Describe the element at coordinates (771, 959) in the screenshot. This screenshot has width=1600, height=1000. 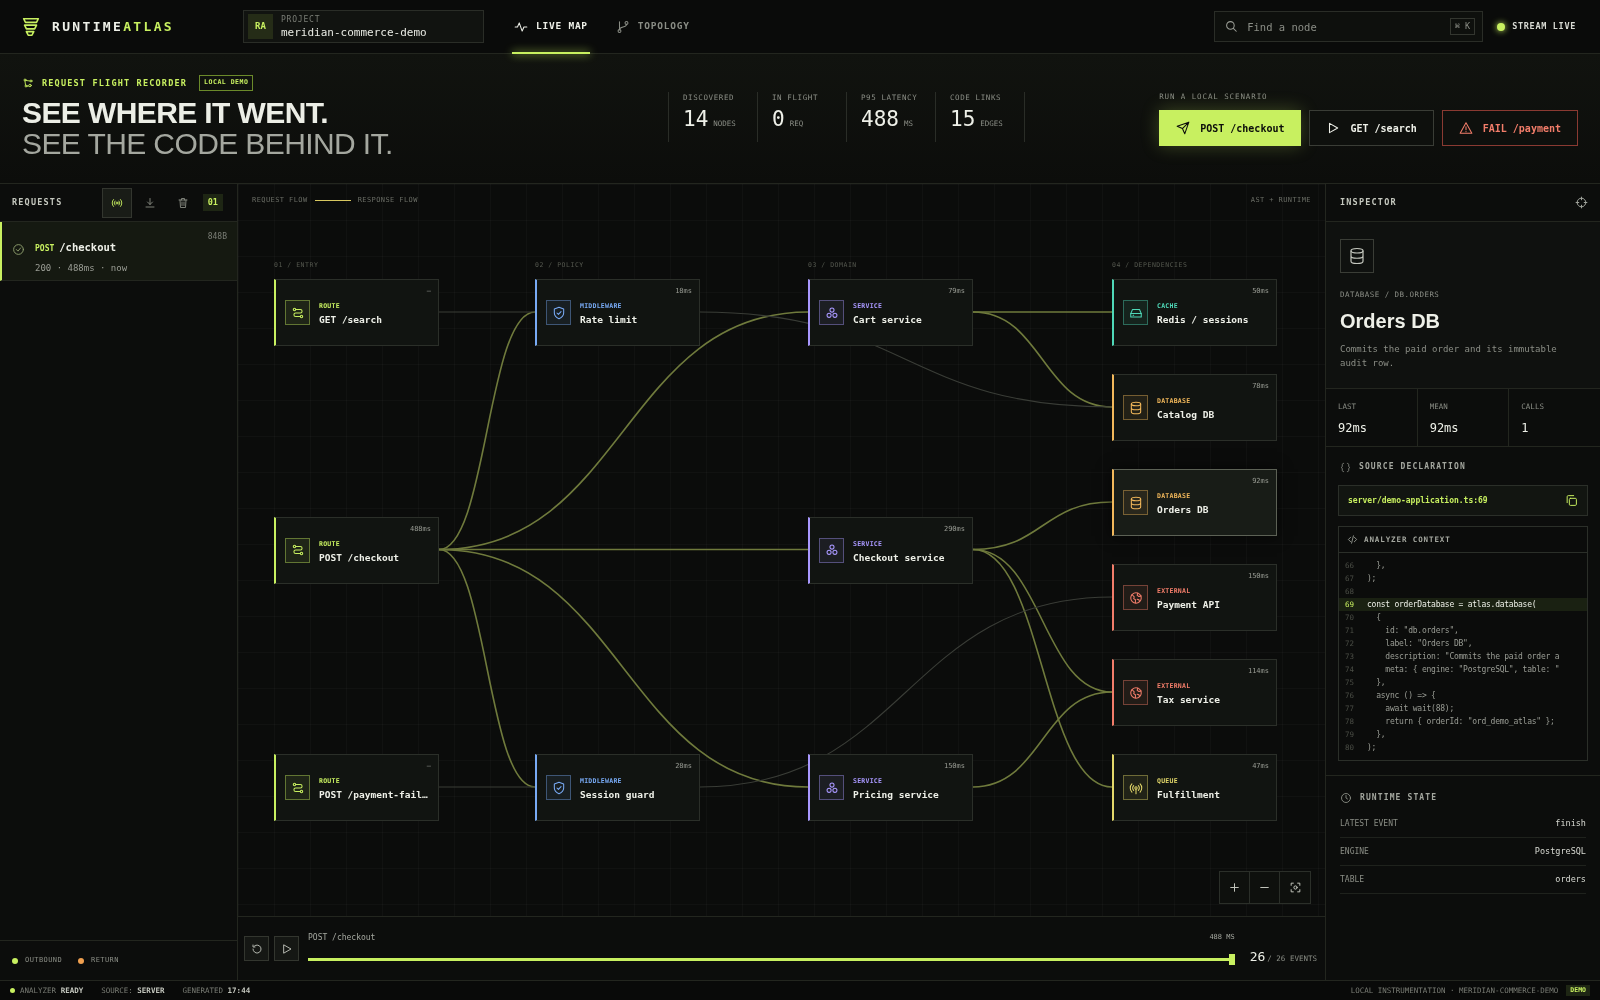
I see `progress-slider` at that location.